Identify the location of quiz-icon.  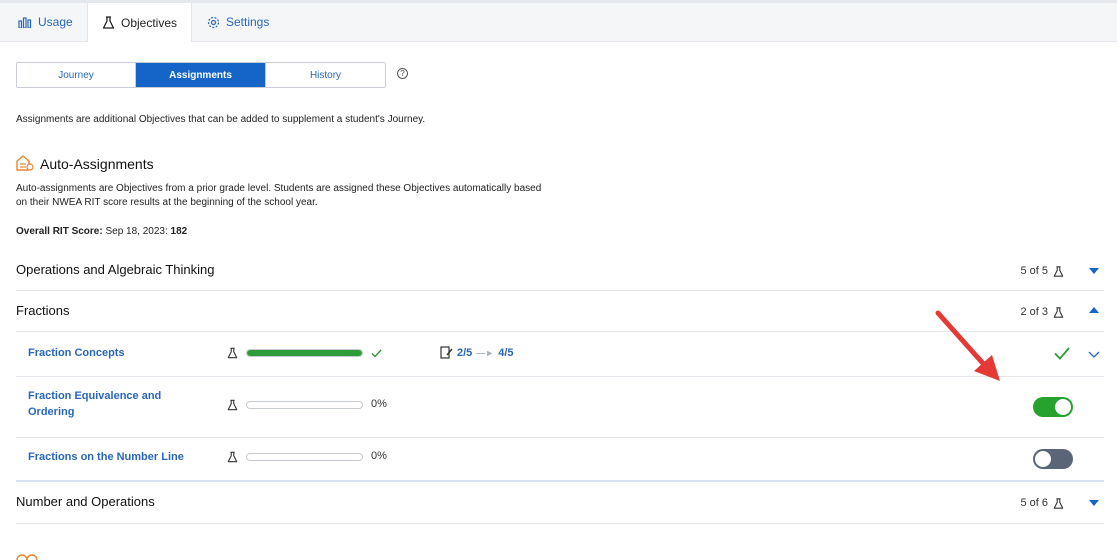
(446, 352).